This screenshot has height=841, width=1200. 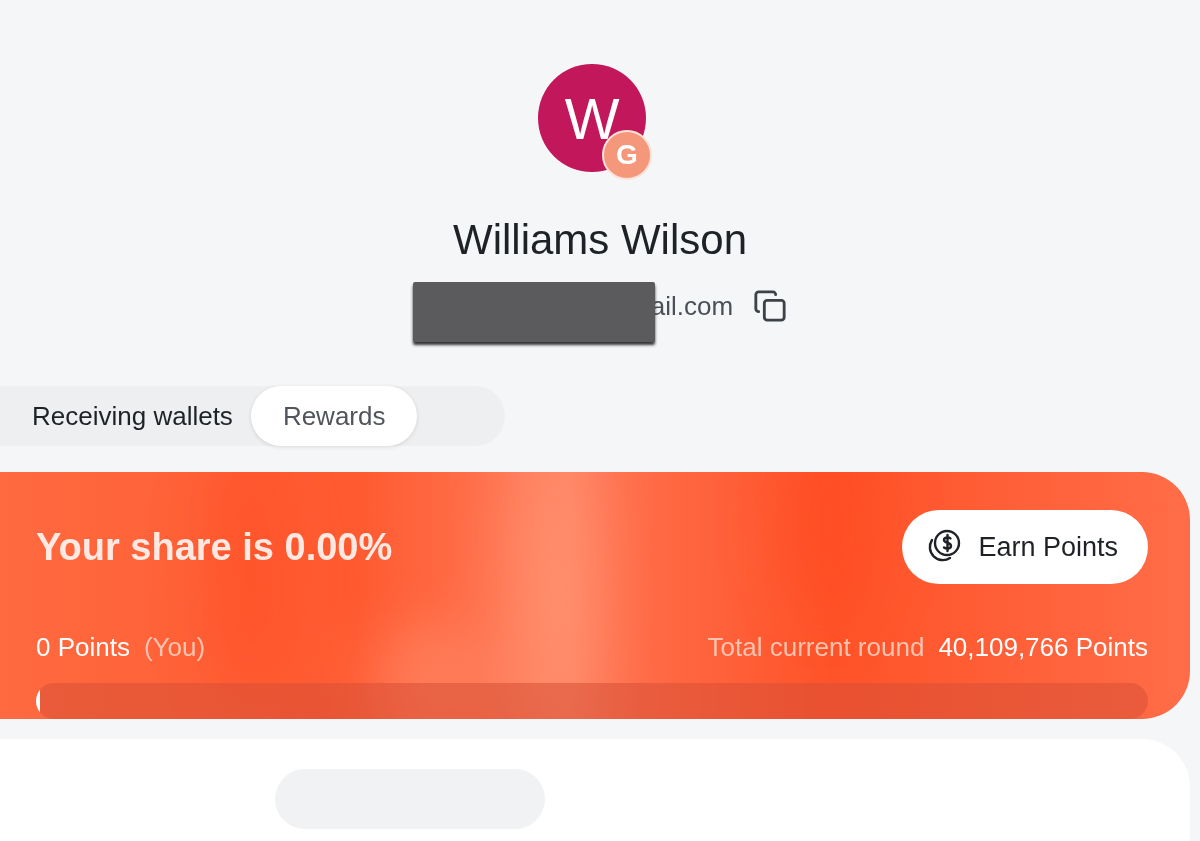 I want to click on share-title: Your share is 0.00%, so click(x=214, y=547).